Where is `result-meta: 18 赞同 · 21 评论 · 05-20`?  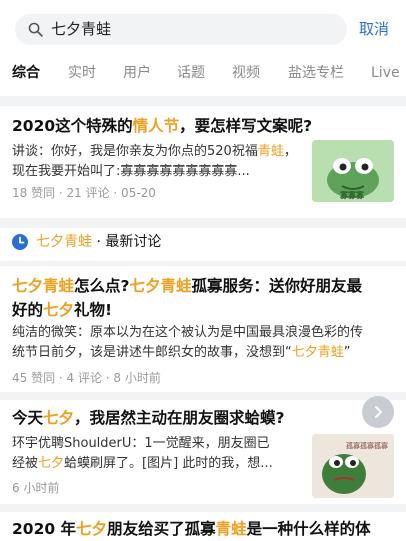 result-meta: 18 赞同 · 21 评论 · 05-20 is located at coordinates (84, 193).